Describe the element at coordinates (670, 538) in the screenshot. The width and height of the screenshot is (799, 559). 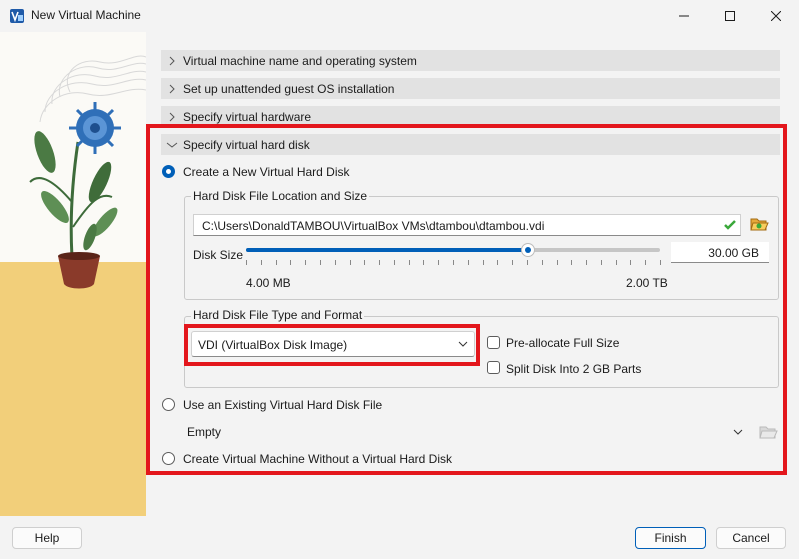
I see `finish-button: Finish` at that location.